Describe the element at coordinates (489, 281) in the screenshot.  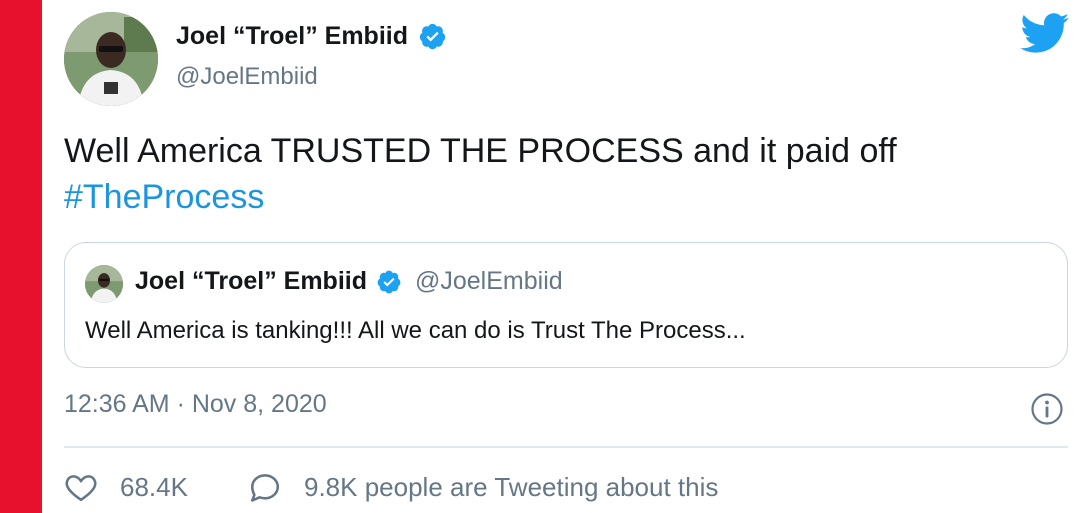
I see `quoted-author-handle: @JoelEmbiid` at that location.